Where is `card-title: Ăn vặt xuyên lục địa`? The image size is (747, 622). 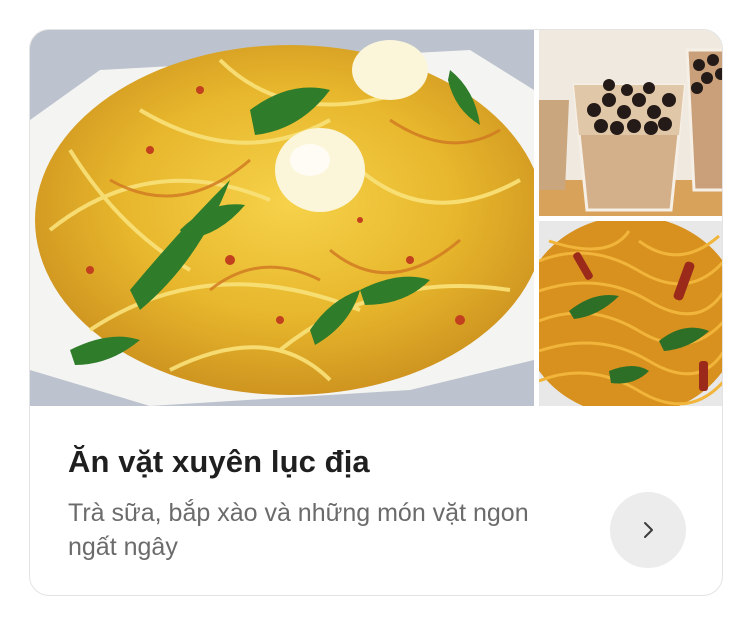 card-title: Ăn vặt xuyên lục địa is located at coordinates (219, 461).